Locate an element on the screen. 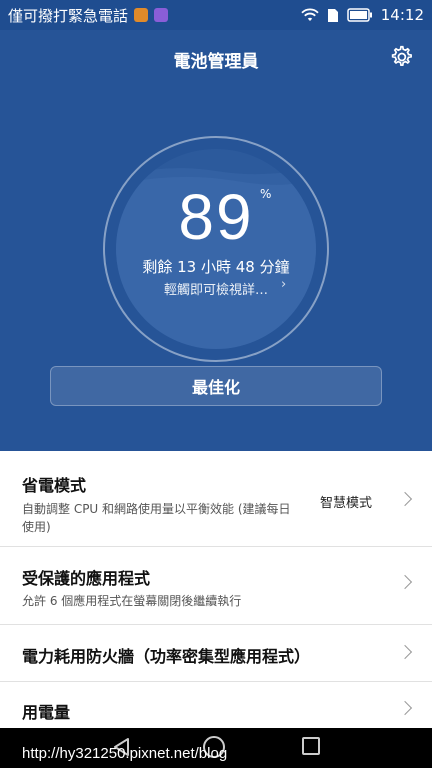 The height and width of the screenshot is (768, 432). wifi-icon is located at coordinates (310, 14).